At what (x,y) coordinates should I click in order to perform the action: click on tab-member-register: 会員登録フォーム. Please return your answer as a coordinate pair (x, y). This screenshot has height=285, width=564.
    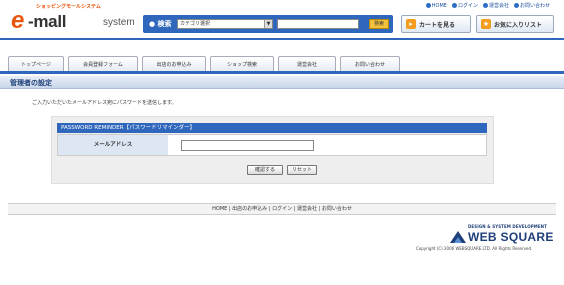
    Looking at the image, I should click on (103, 63).